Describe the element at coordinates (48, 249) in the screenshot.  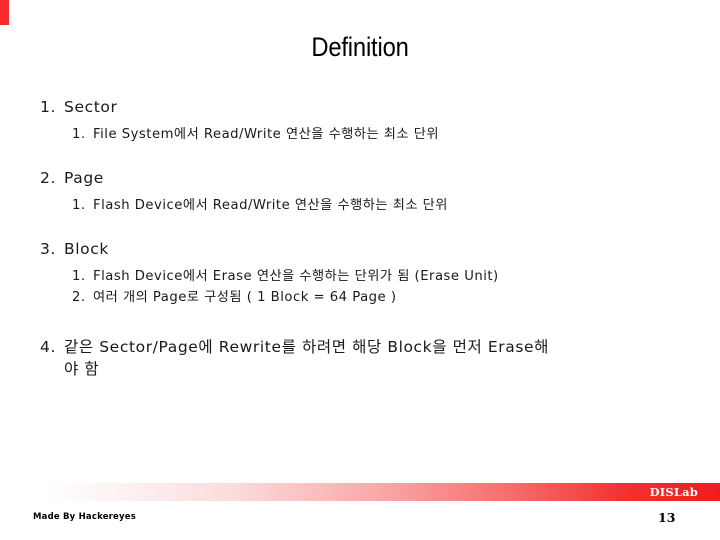
I see `list-marker: 3.` at that location.